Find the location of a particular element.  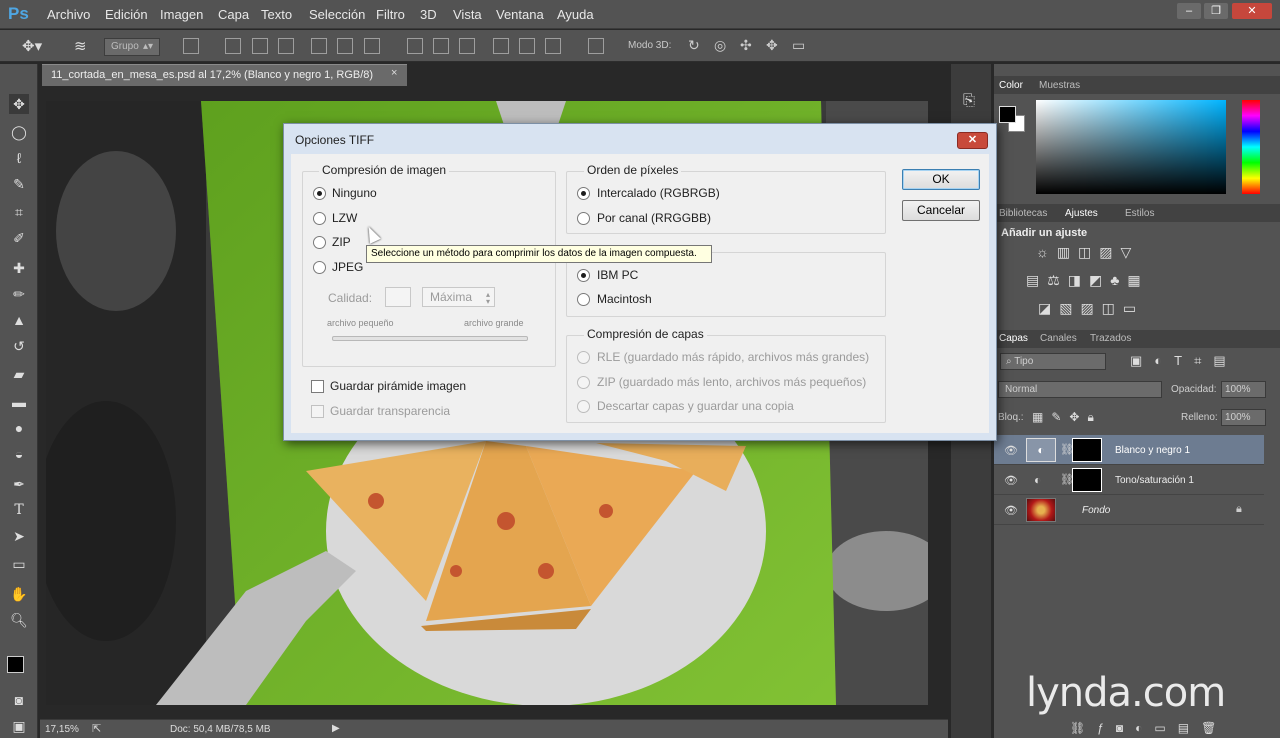

tab-bibliotecas: Bibliotecas is located at coordinates (1023, 213).